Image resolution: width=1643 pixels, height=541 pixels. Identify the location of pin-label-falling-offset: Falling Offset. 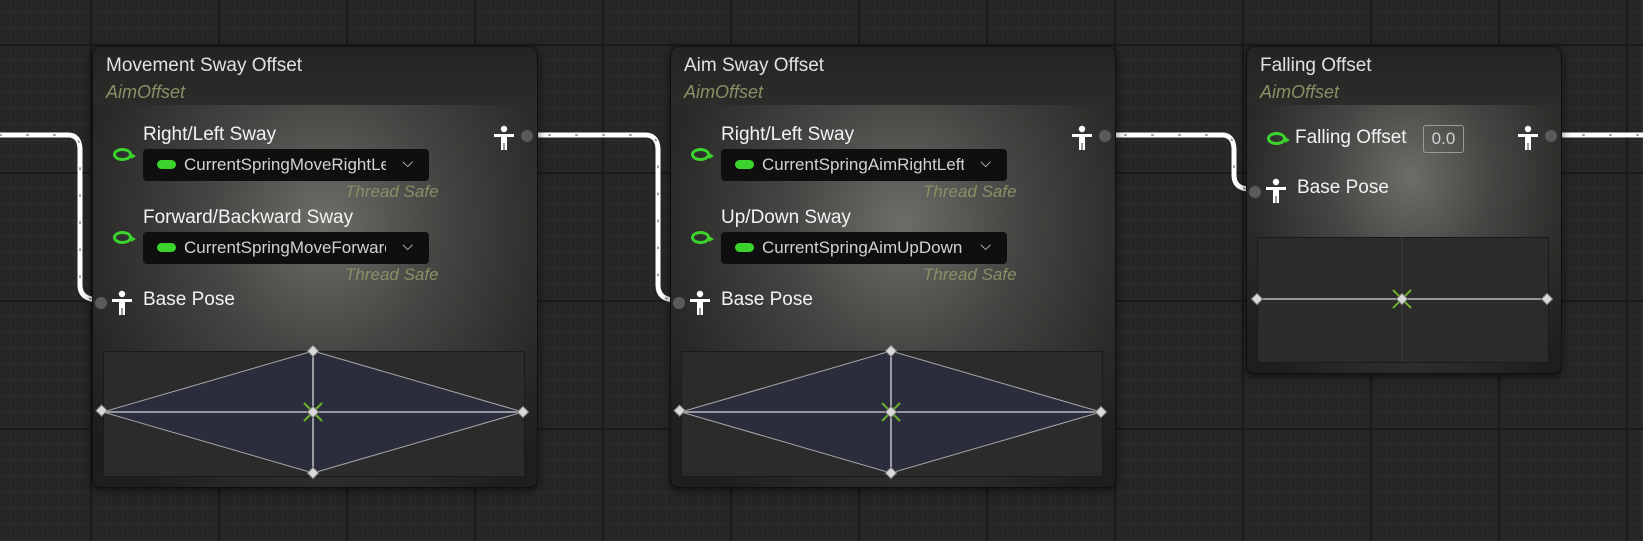
(1351, 137).